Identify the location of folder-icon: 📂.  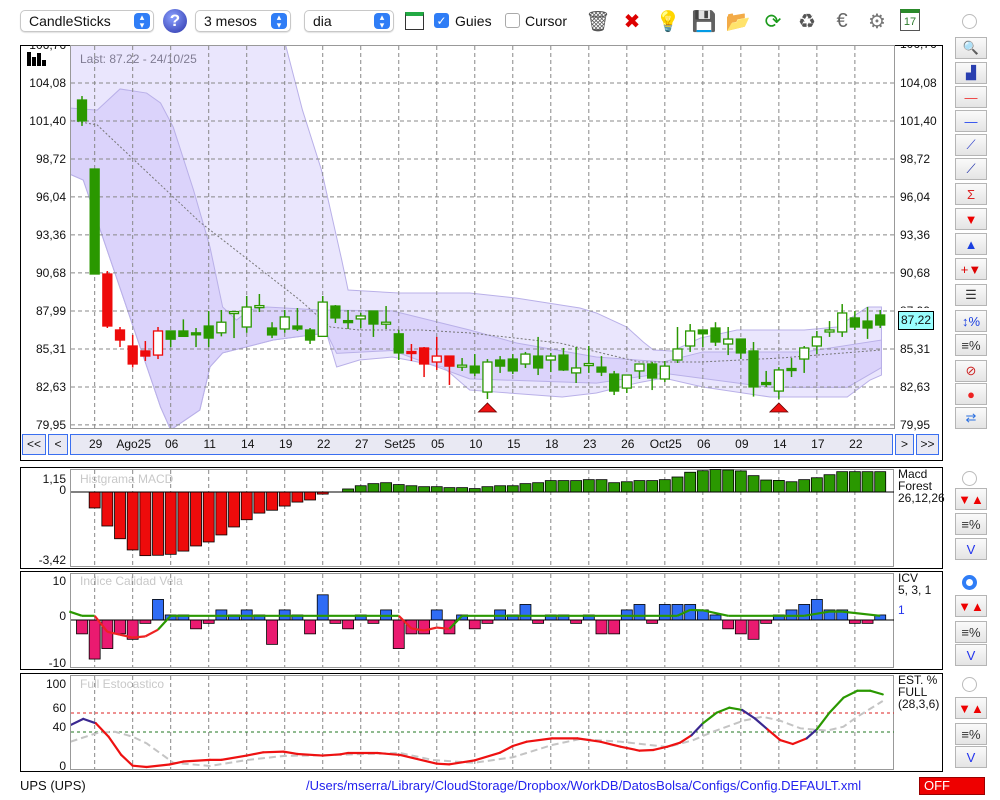
(738, 21).